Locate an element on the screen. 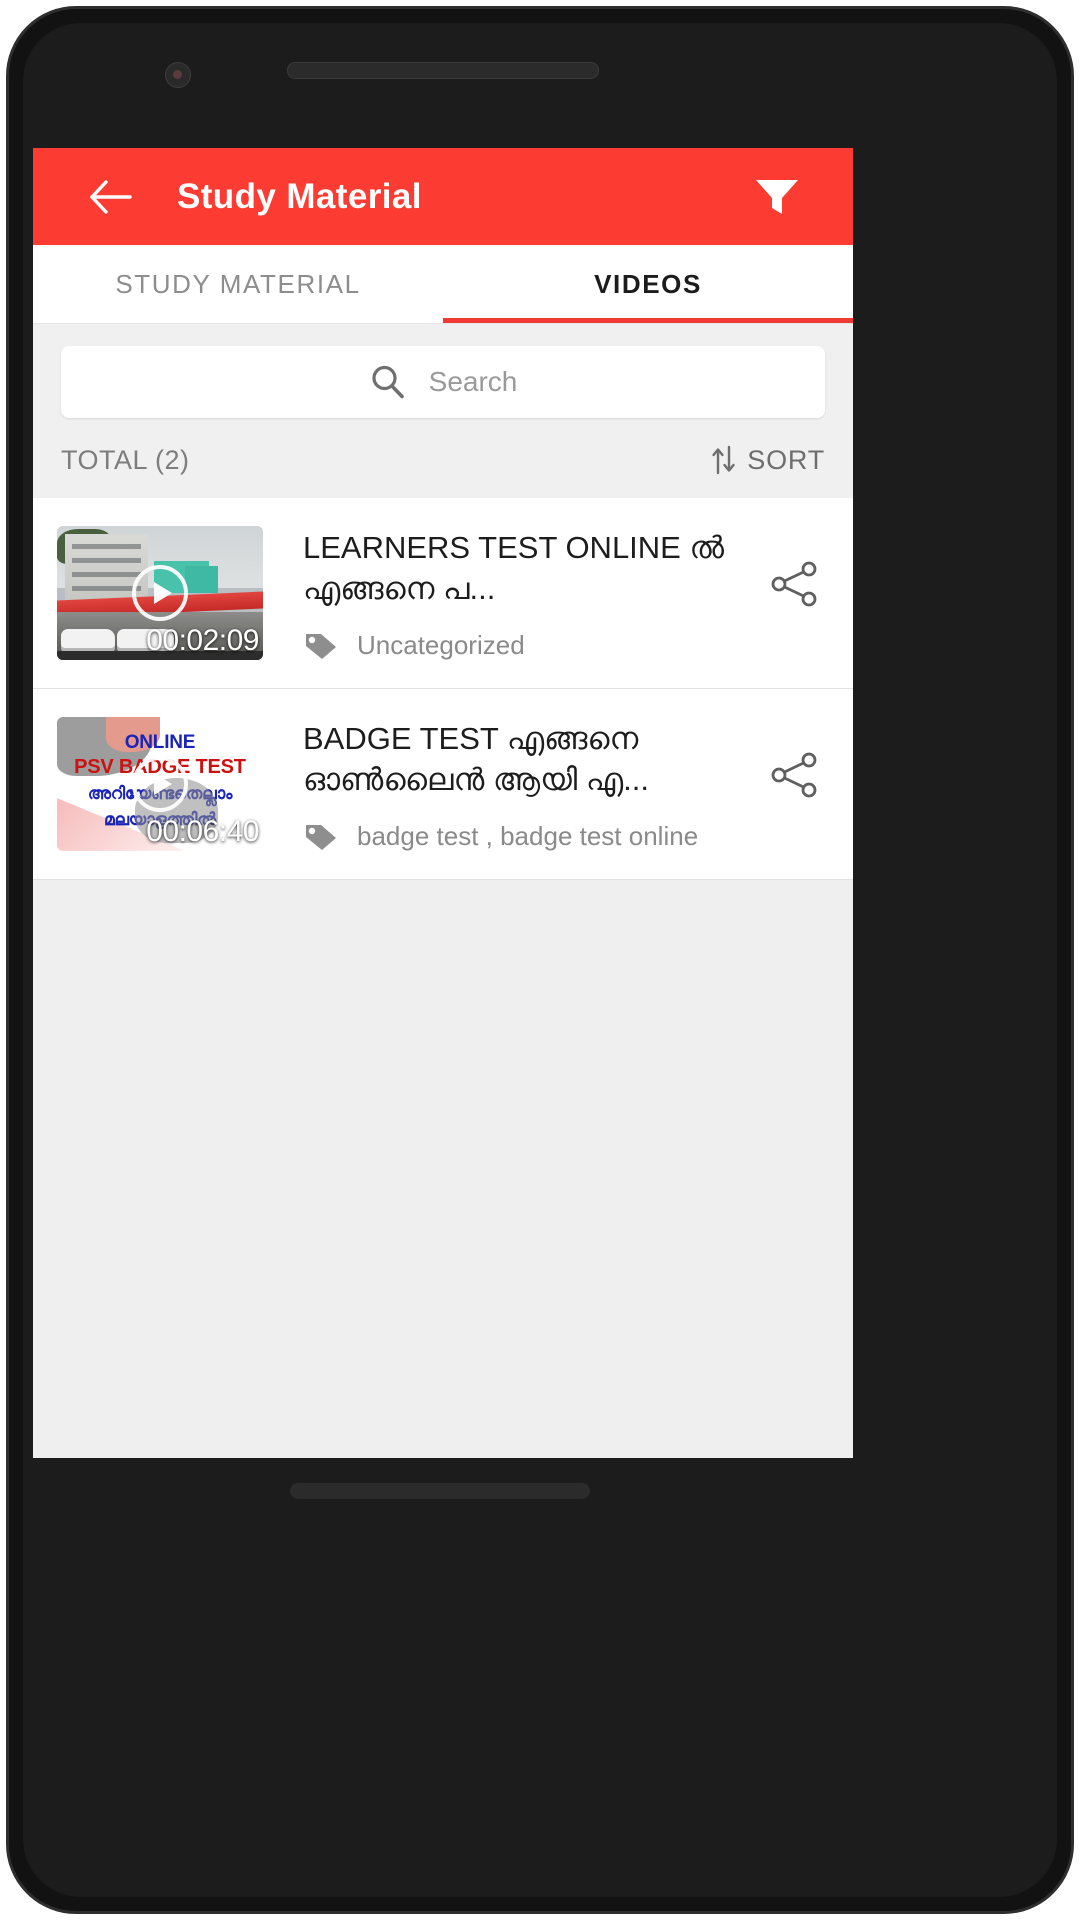 Image resolution: width=1080 pixels, height=1920 pixels. tab-study-material-label: STUDY MATERIAL is located at coordinates (238, 283).